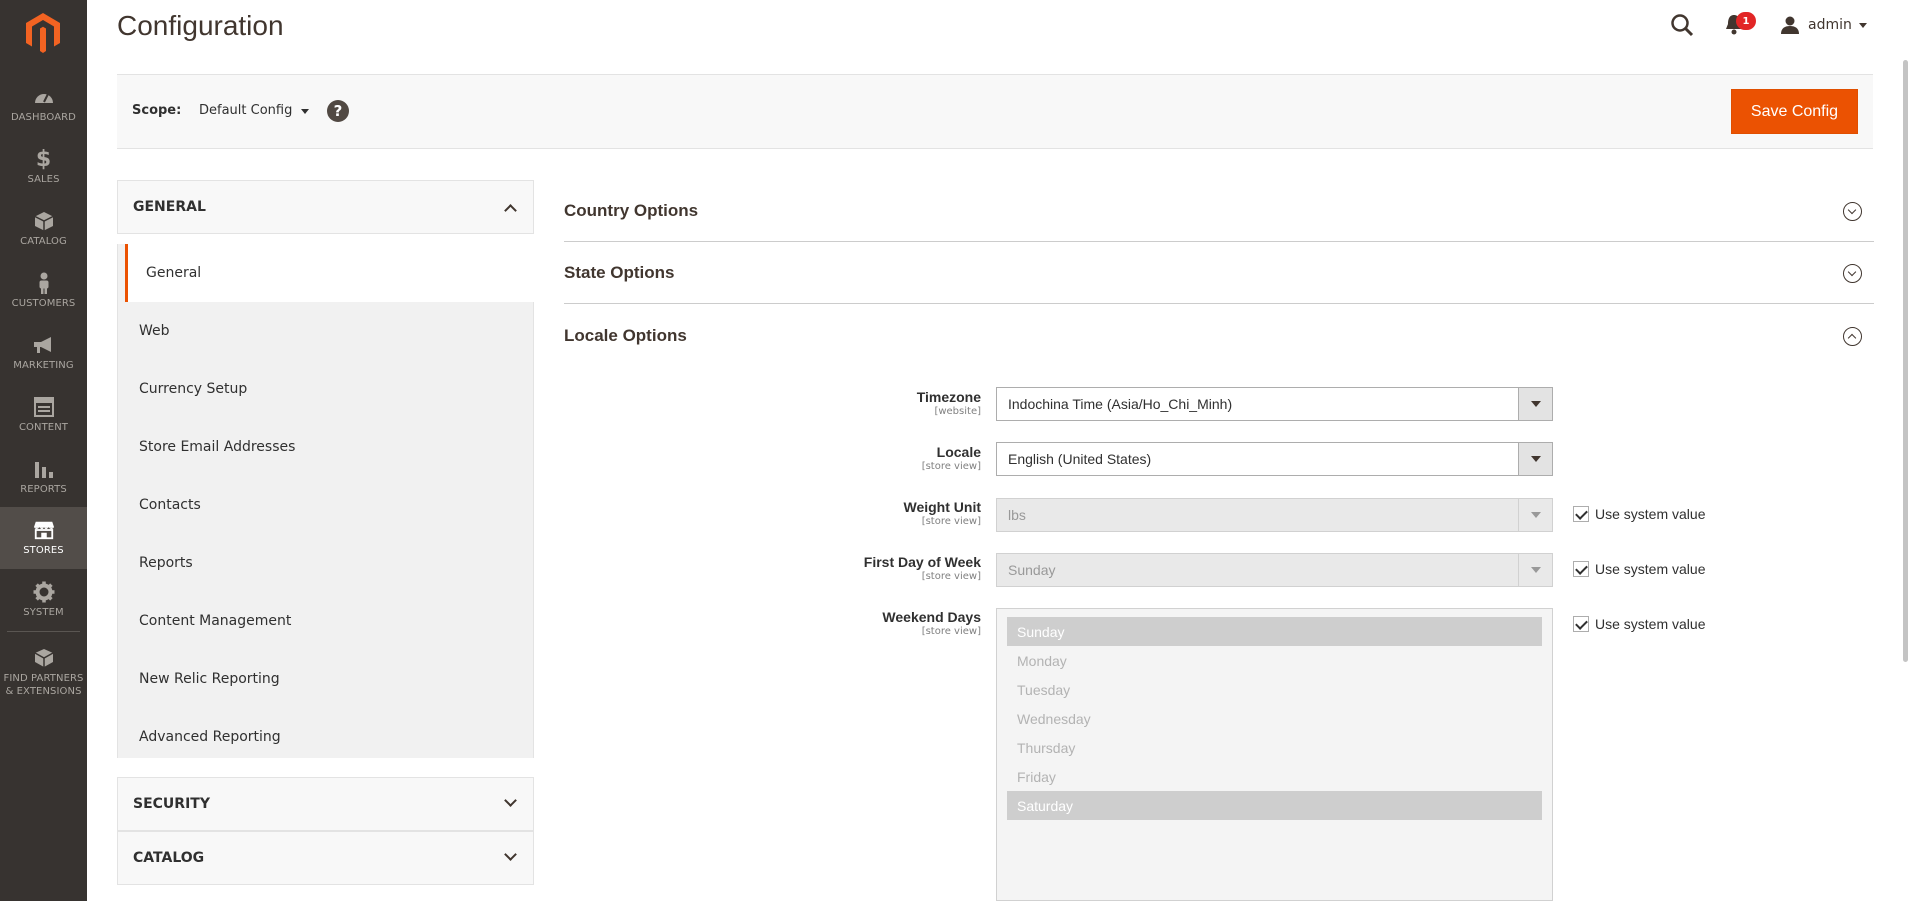 Image resolution: width=1909 pixels, height=901 pixels. I want to click on user-name: admin, so click(1830, 25).